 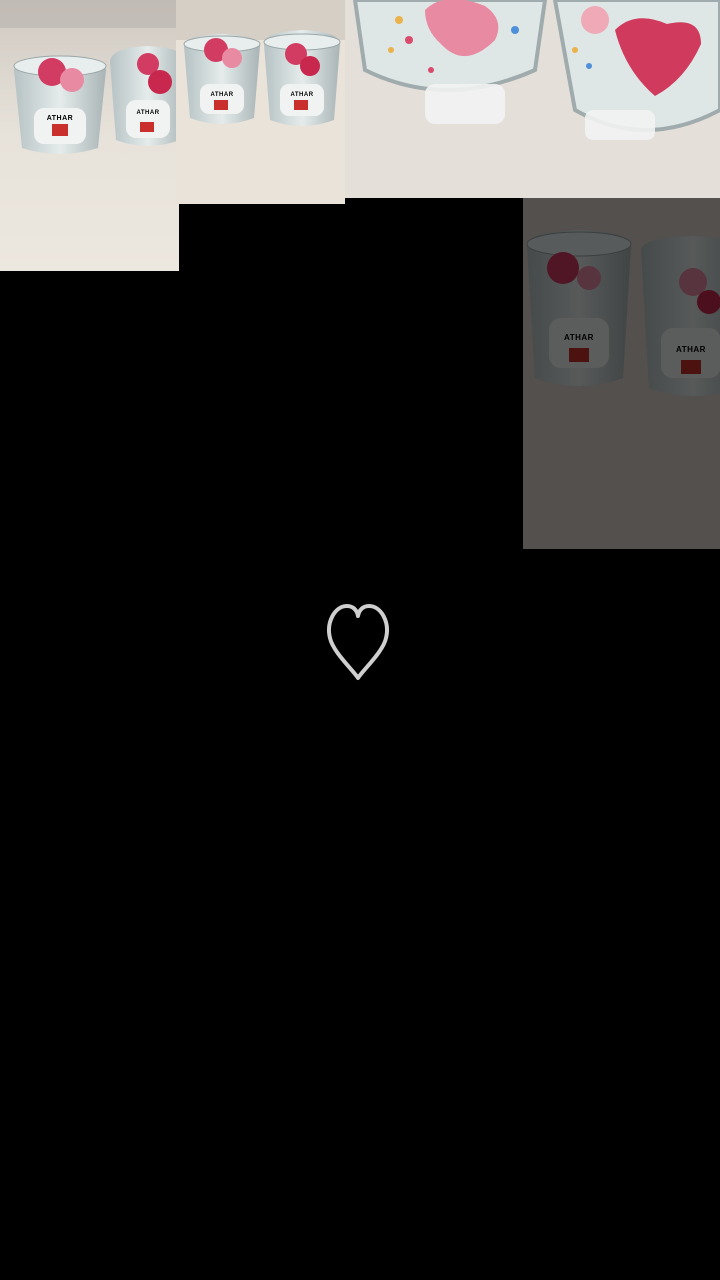 I want to click on candle-photo-4: ATHAR ATHAR, so click(x=621, y=373).